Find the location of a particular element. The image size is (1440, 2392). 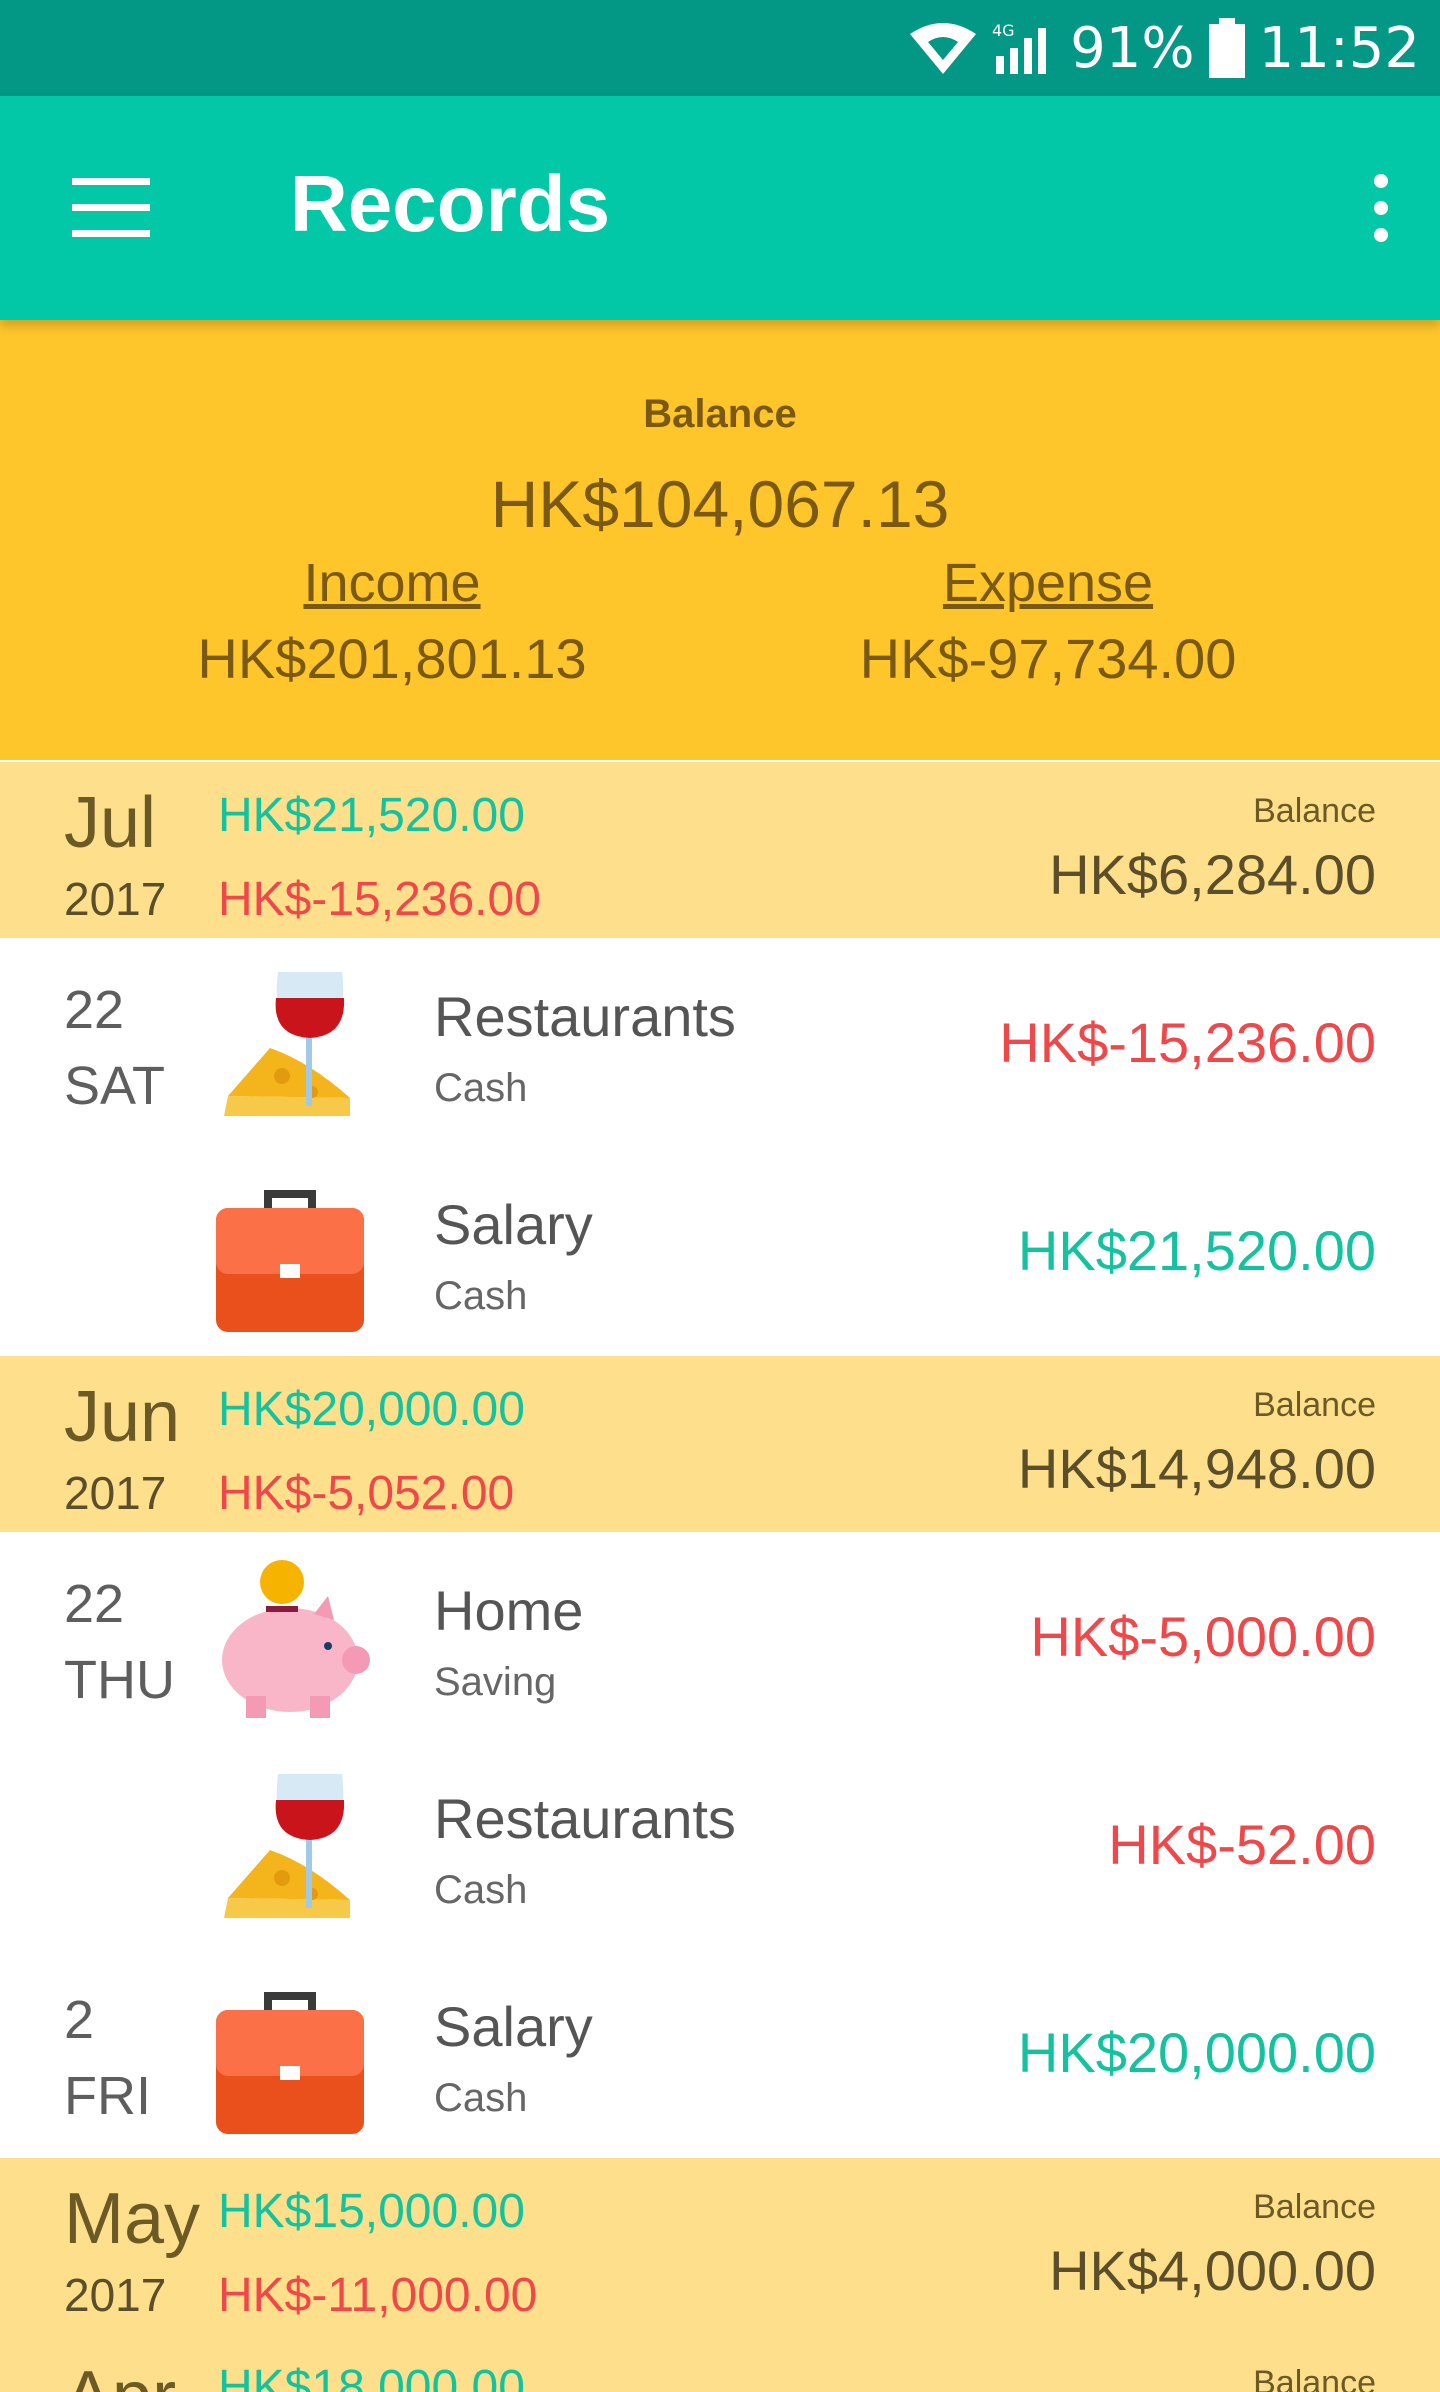

month-header-apr: Apr HK$18,000.00 Balance is located at coordinates (720, 2363).